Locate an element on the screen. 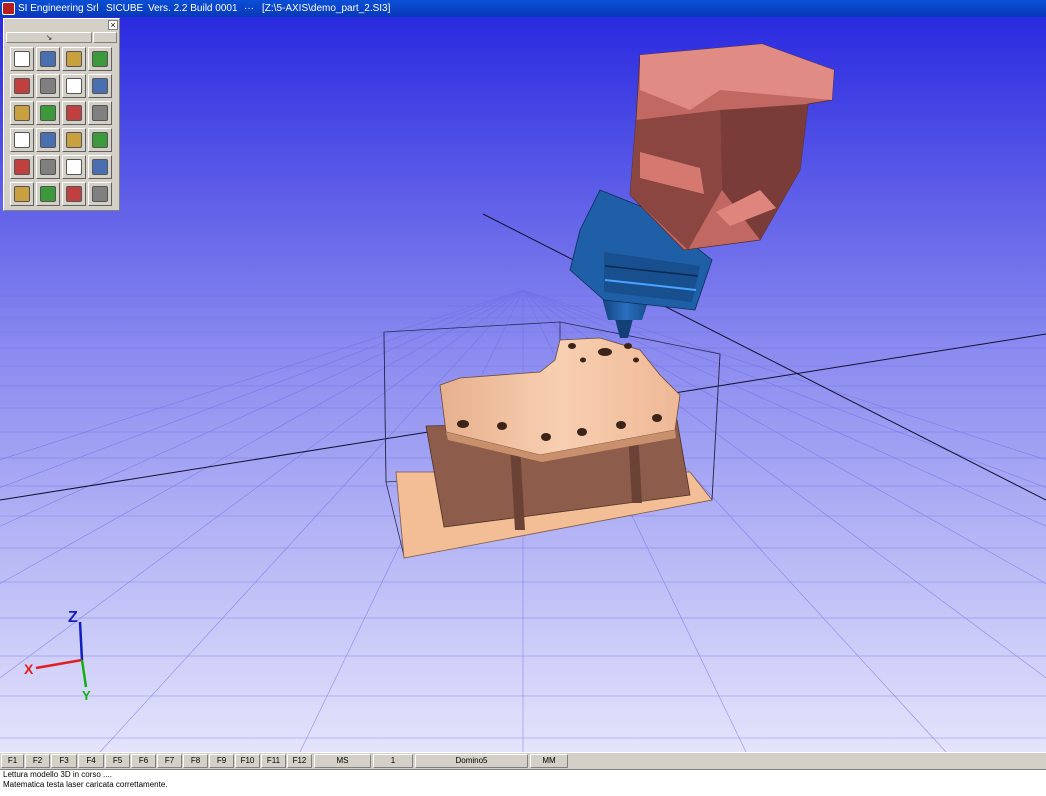 This screenshot has width=1046, height=796. axis-x-label: X is located at coordinates (29, 669).